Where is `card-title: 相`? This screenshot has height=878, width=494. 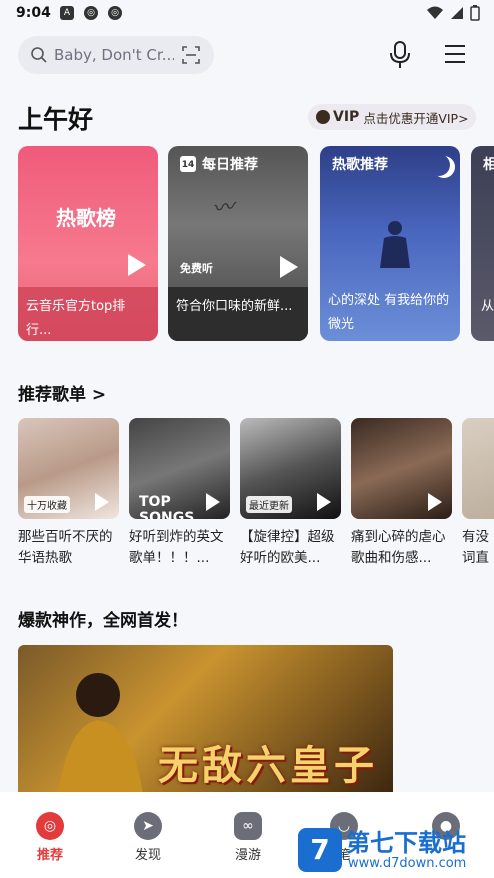
card-title: 相 is located at coordinates (488, 165).